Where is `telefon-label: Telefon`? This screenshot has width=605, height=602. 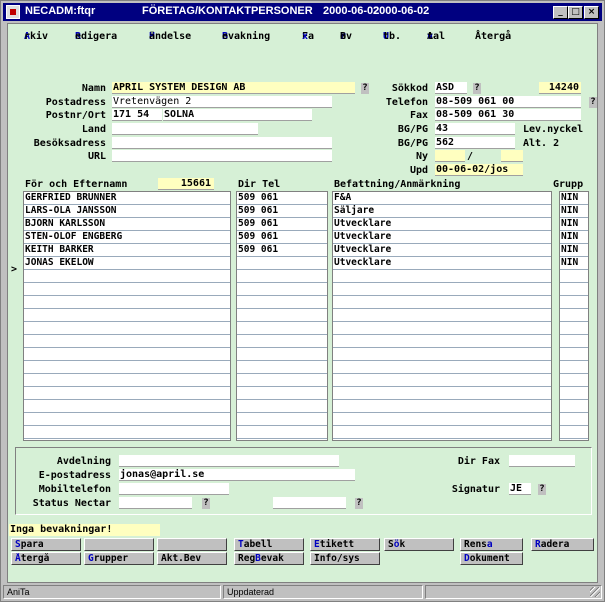 telefon-label: Telefon is located at coordinates (406, 102).